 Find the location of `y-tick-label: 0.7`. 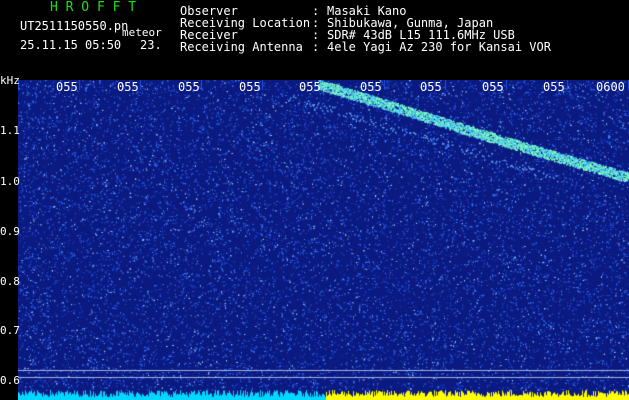

y-tick-label: 0.7 is located at coordinates (10, 330).